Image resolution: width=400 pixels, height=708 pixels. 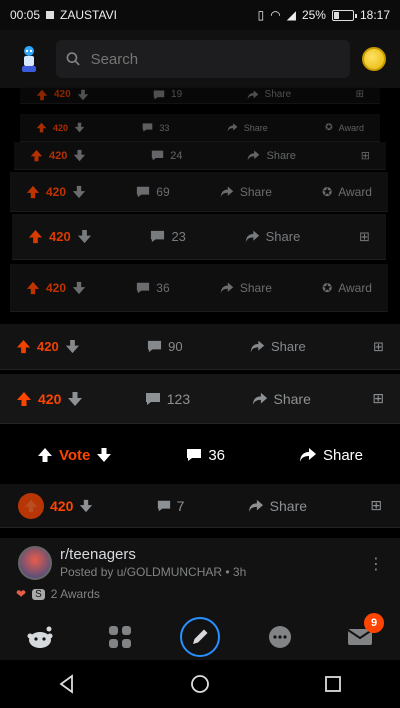 What do you see at coordinates (376, 564) in the screenshot?
I see `more-options-icon: ⋮` at bounding box center [376, 564].